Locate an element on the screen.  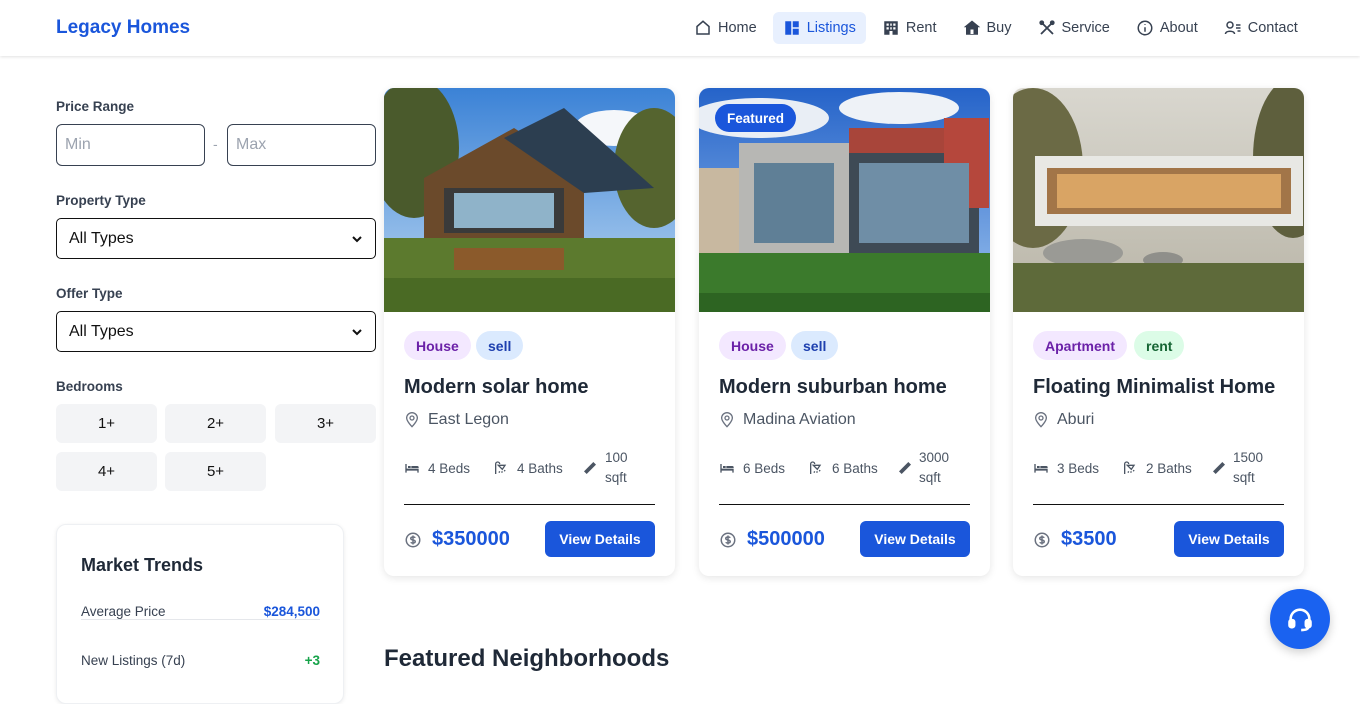
offer-type-select: All Types is located at coordinates (216, 331).